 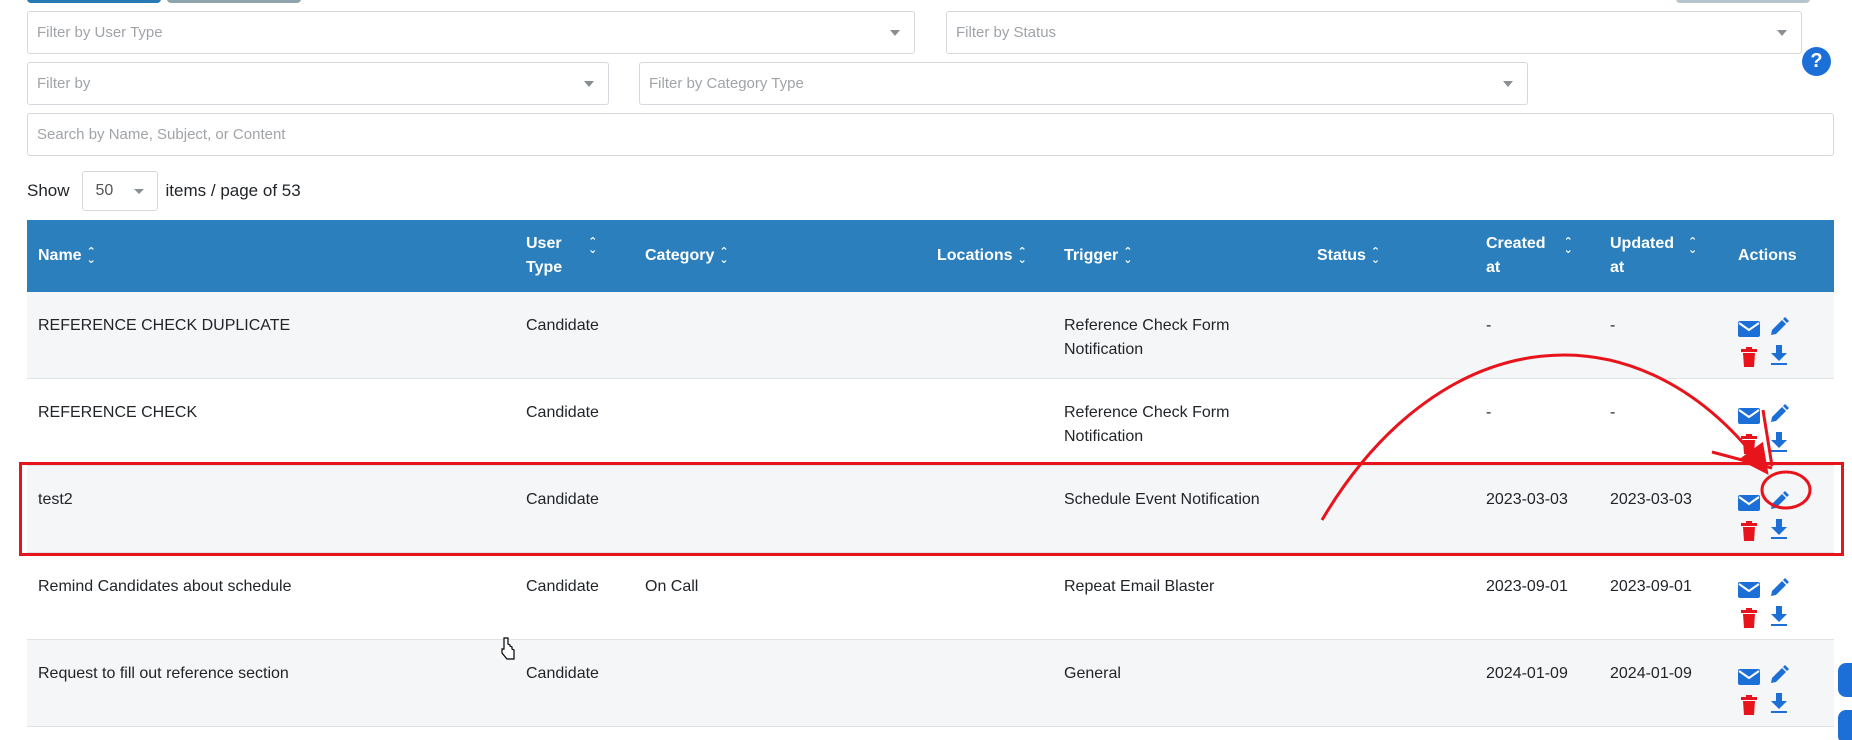 What do you see at coordinates (1104, 349) in the screenshot?
I see `cell-trigger-line-2: Notification` at bounding box center [1104, 349].